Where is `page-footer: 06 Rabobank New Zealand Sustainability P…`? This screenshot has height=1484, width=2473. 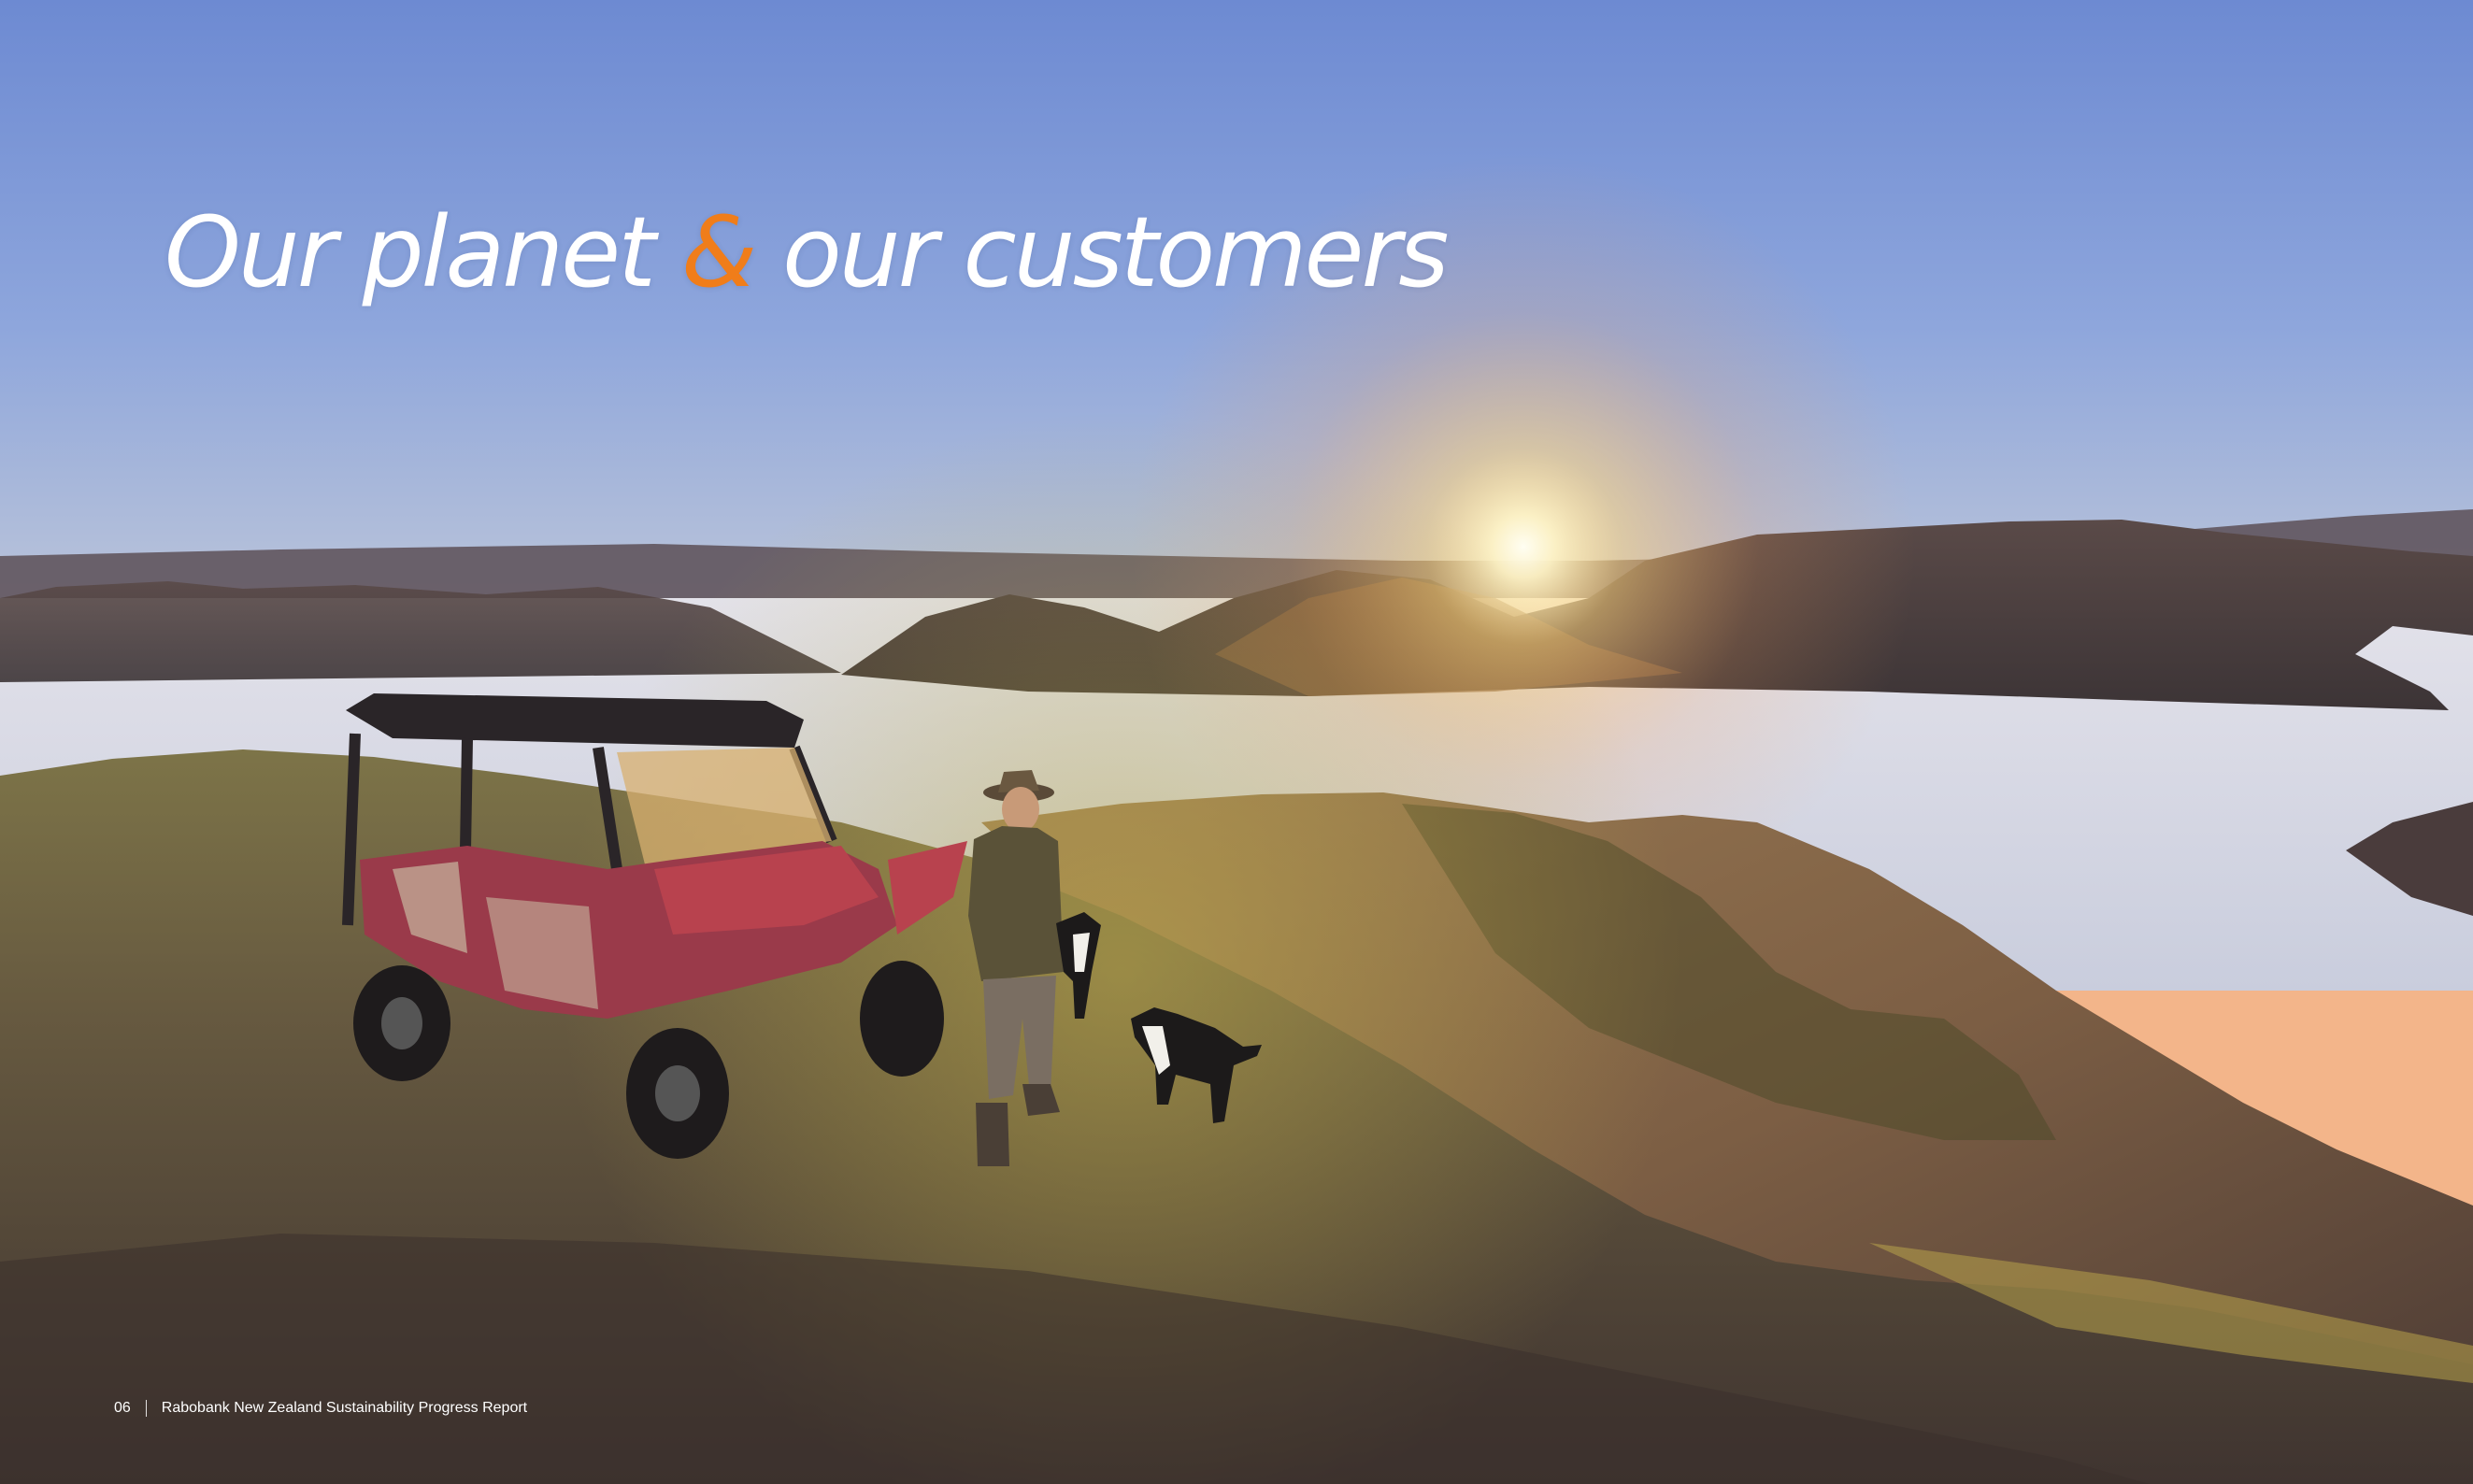 page-footer: 06 Rabobank New Zealand Sustainability P… is located at coordinates (320, 1408).